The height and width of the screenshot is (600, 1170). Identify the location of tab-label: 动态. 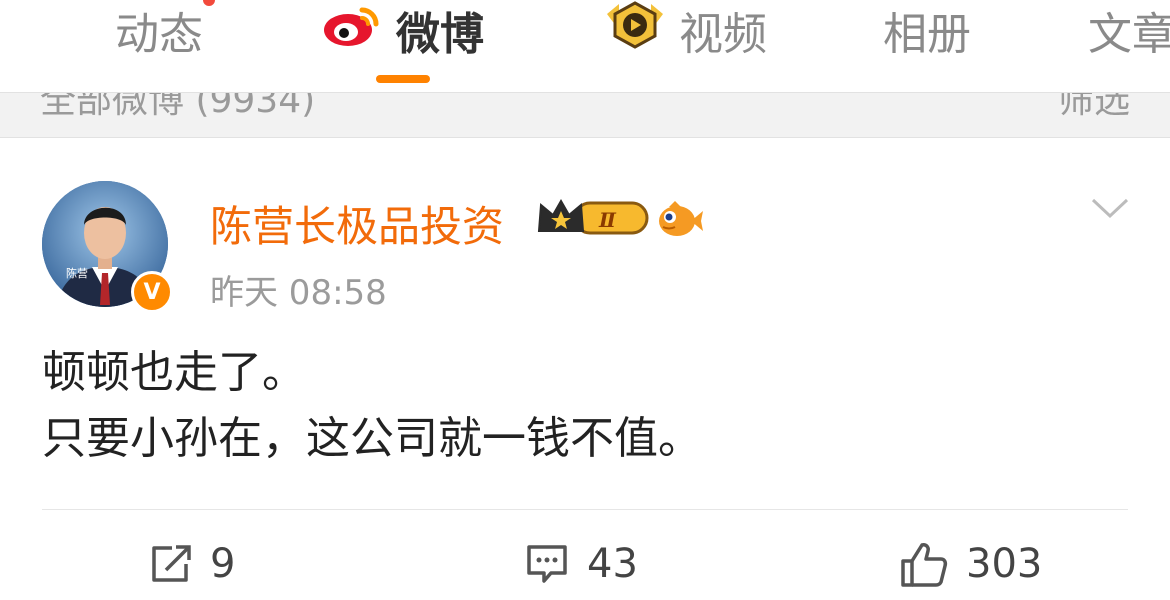
(159, 34).